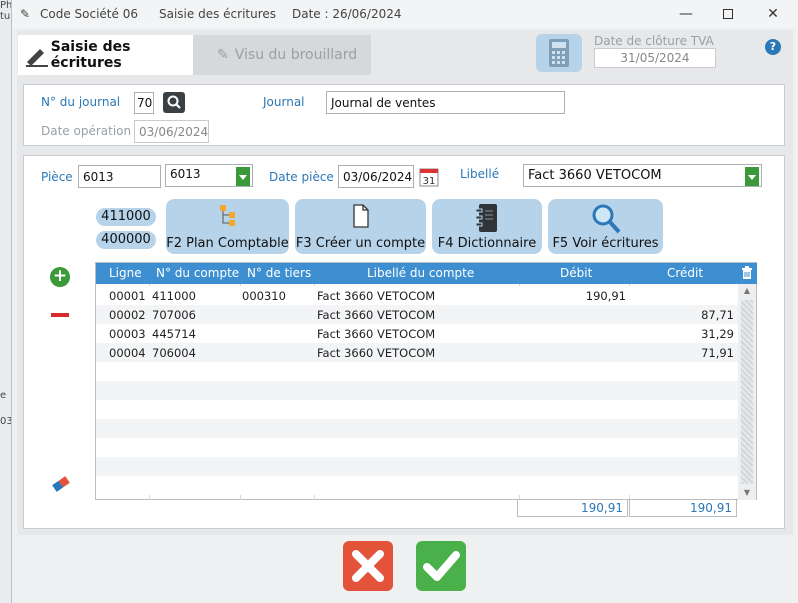  Describe the element at coordinates (728, 14) in the screenshot. I see `maximize-button` at that location.